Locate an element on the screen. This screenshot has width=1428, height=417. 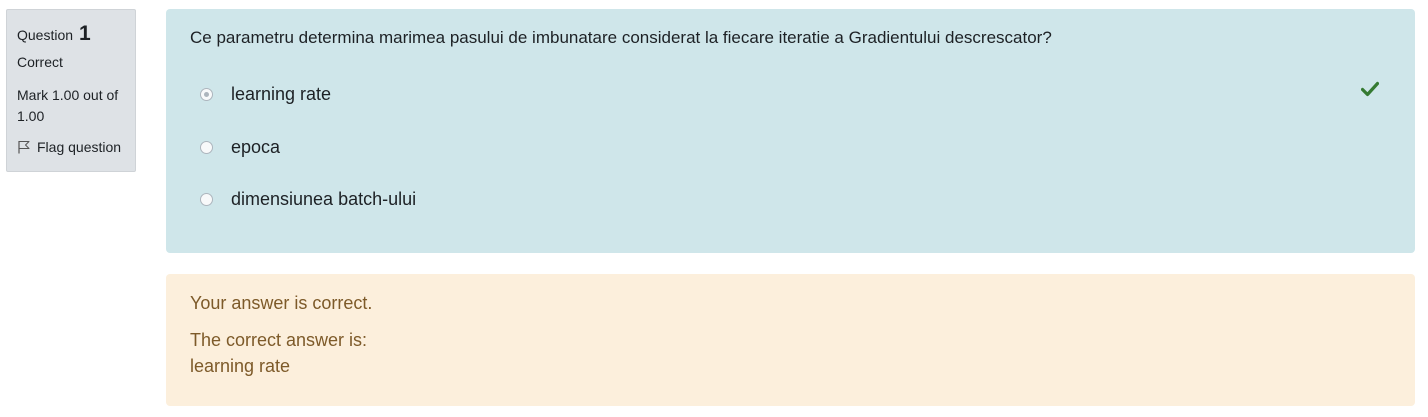
right-answer-value: learning rate is located at coordinates (240, 366).